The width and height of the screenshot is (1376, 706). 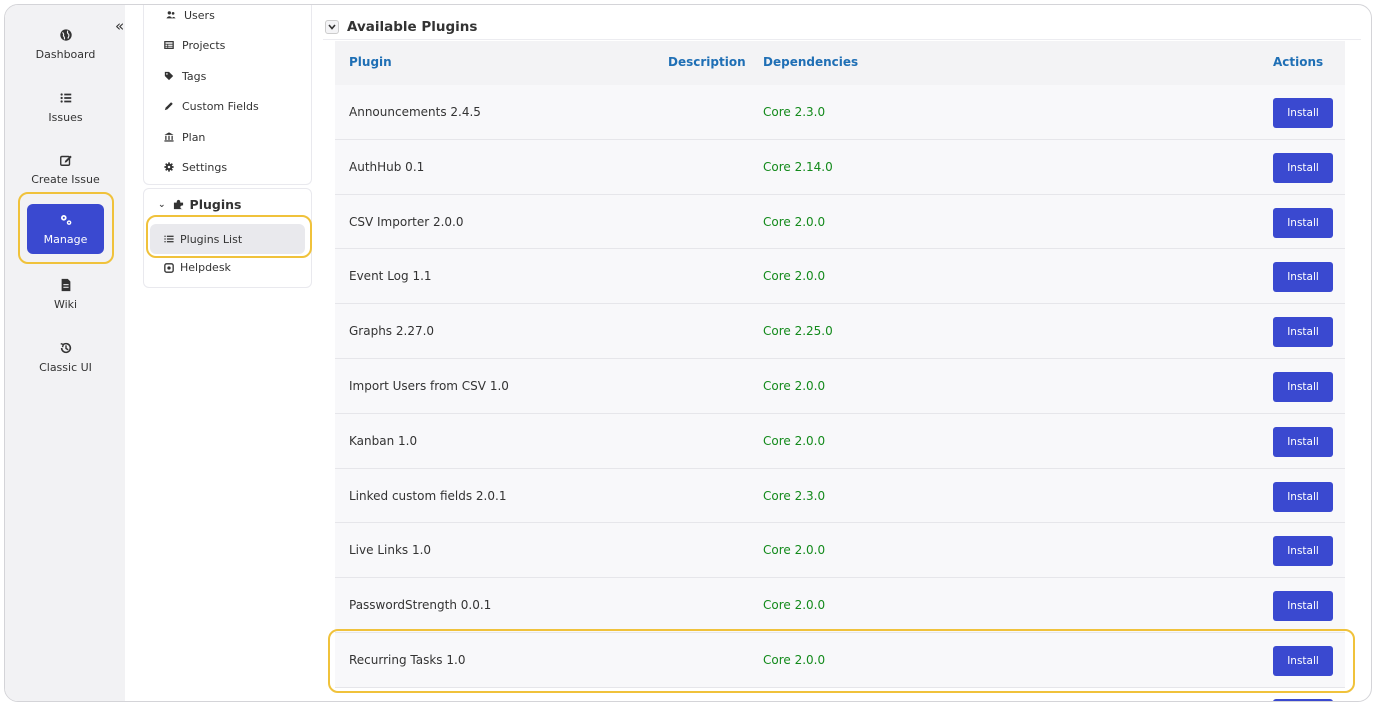 I want to click on list-icon, so click(x=65, y=97).